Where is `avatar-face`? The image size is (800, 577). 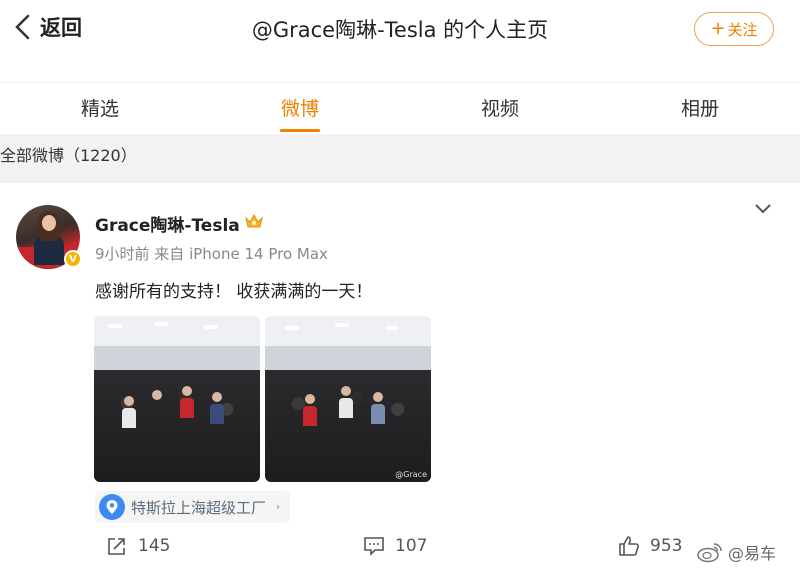 avatar-face is located at coordinates (49, 223).